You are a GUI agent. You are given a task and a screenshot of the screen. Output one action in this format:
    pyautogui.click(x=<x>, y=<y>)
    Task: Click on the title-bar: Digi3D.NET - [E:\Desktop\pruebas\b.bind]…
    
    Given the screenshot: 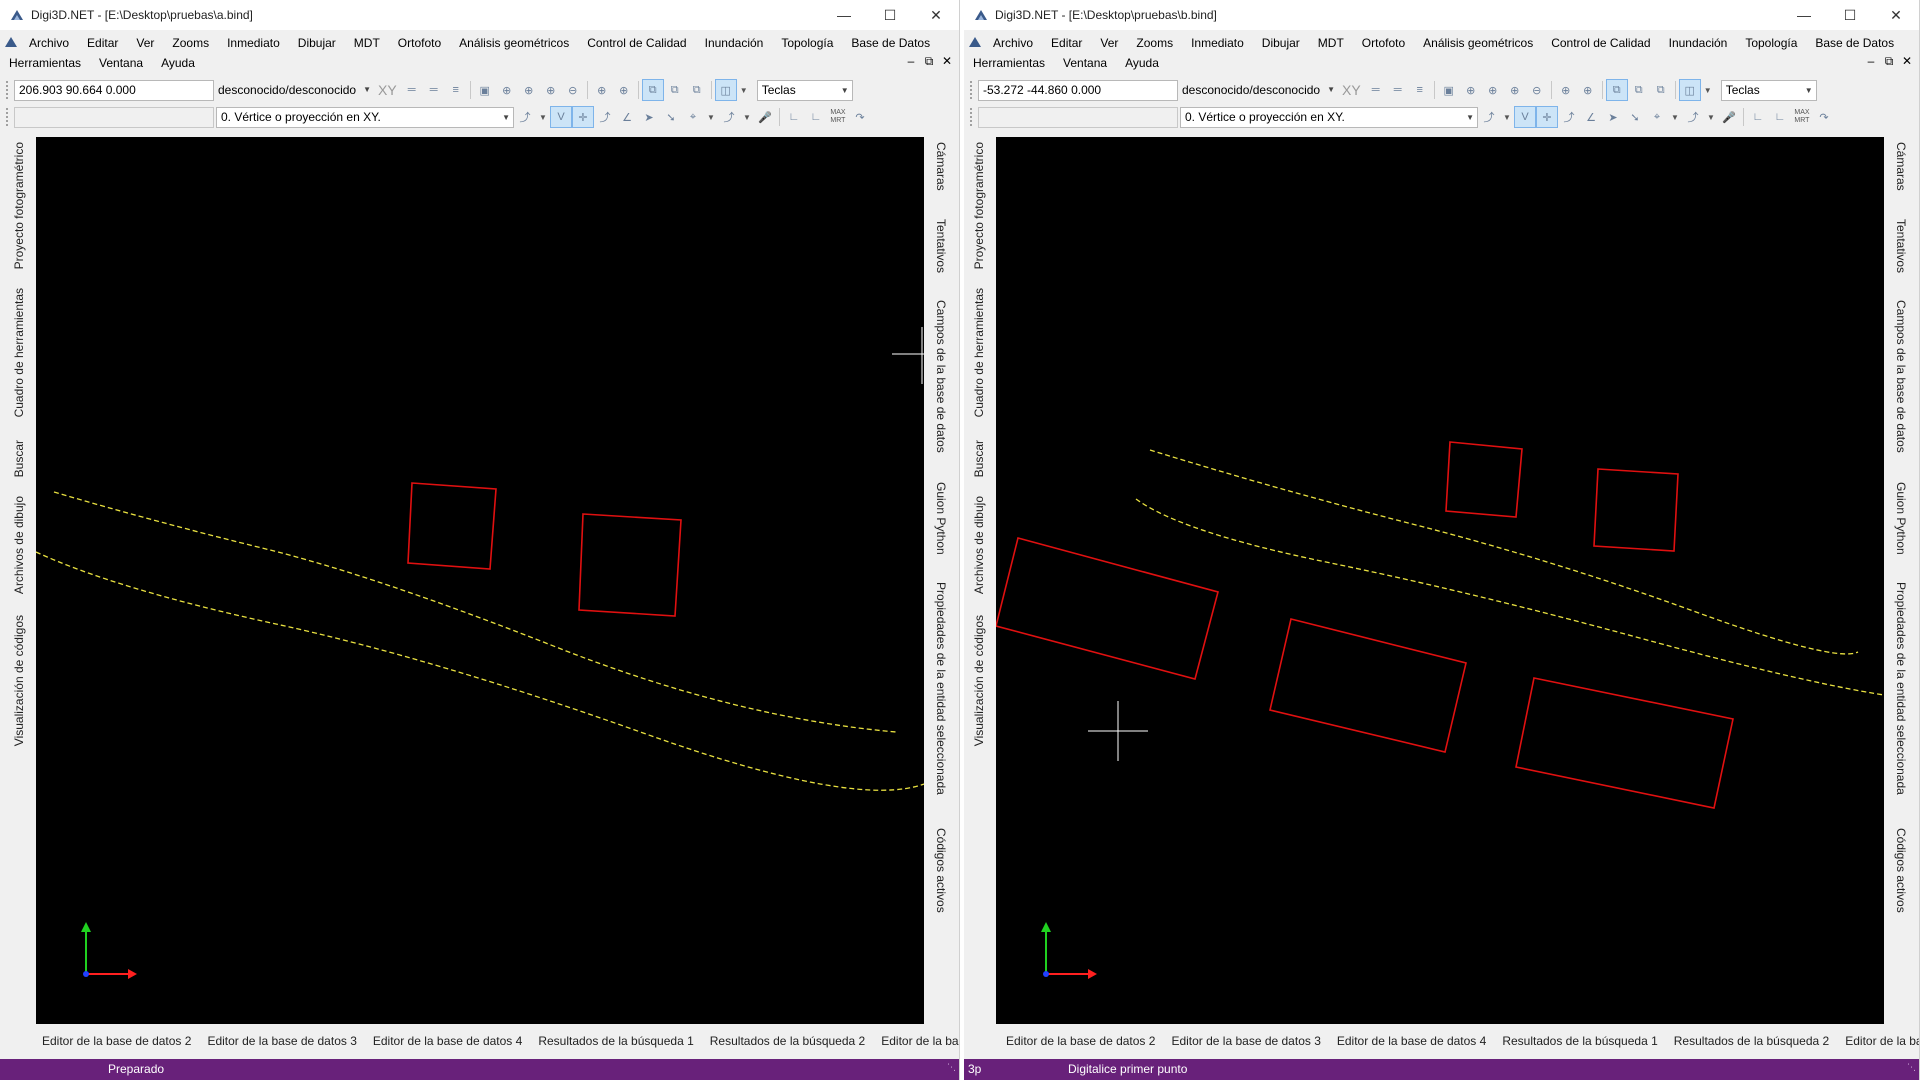 What is the action you would take?
    pyautogui.click(x=1441, y=15)
    